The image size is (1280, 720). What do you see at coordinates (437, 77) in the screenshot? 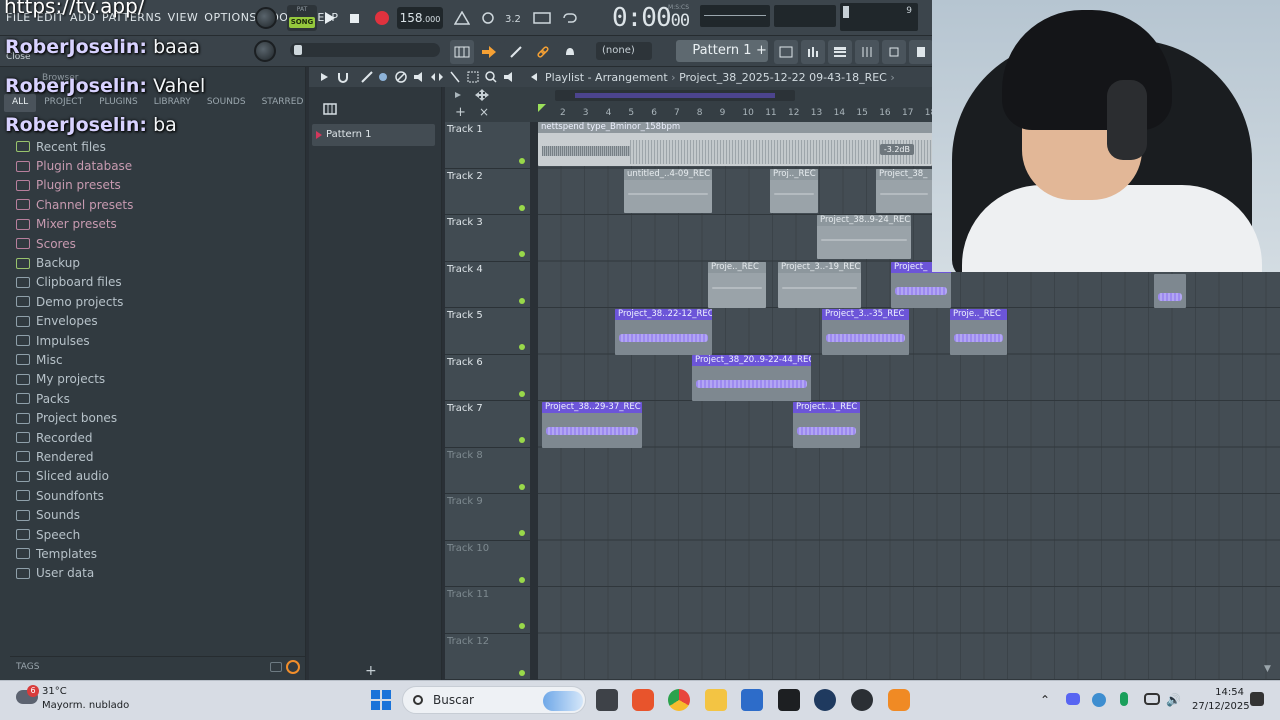
I see `slip-tool-icon` at bounding box center [437, 77].